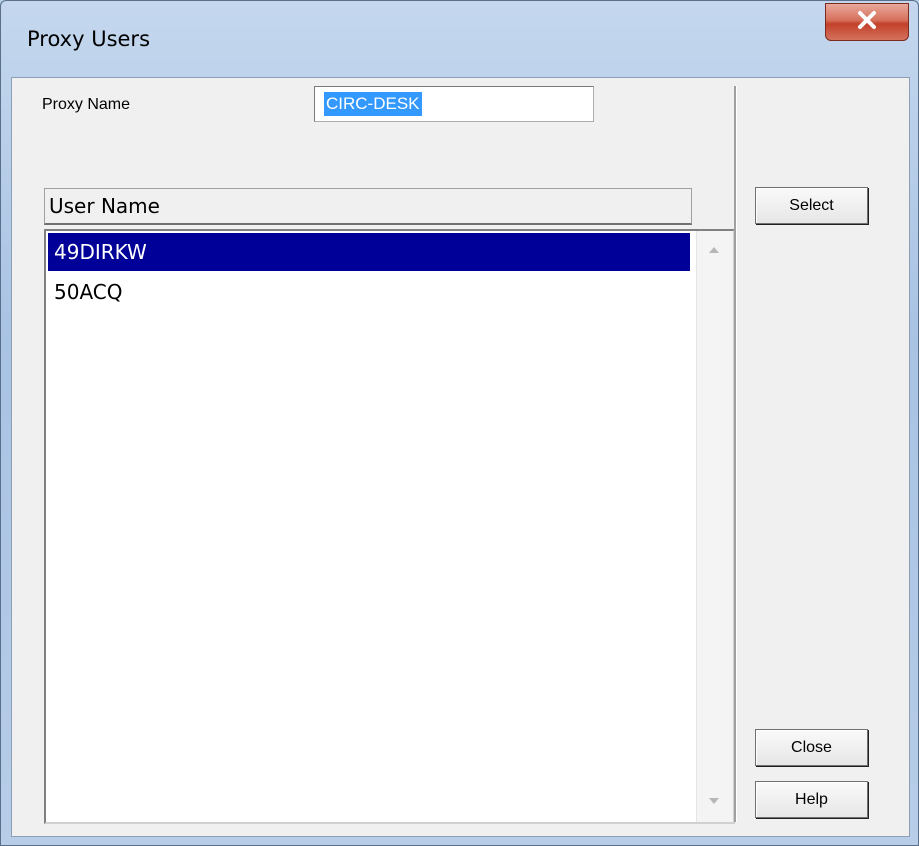 The image size is (919, 846). What do you see at coordinates (714, 250) in the screenshot?
I see `scroll-up-arrow-icon` at bounding box center [714, 250].